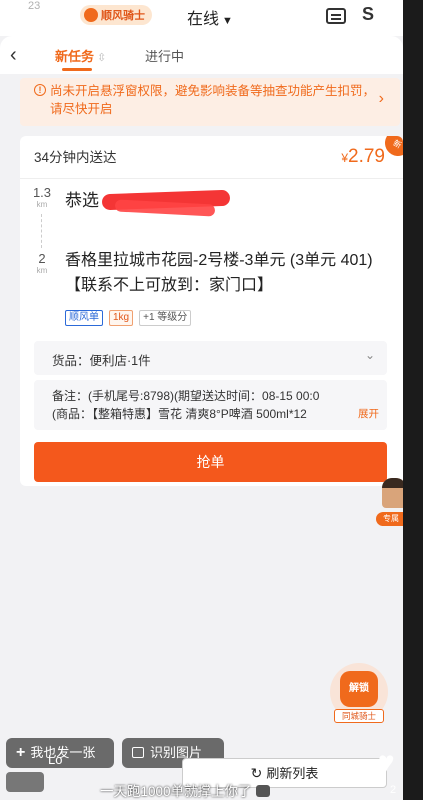 Image resolution: width=423 pixels, height=800 pixels. I want to click on post-caption: 一天跑1000单就撑上你了, so click(185, 790).